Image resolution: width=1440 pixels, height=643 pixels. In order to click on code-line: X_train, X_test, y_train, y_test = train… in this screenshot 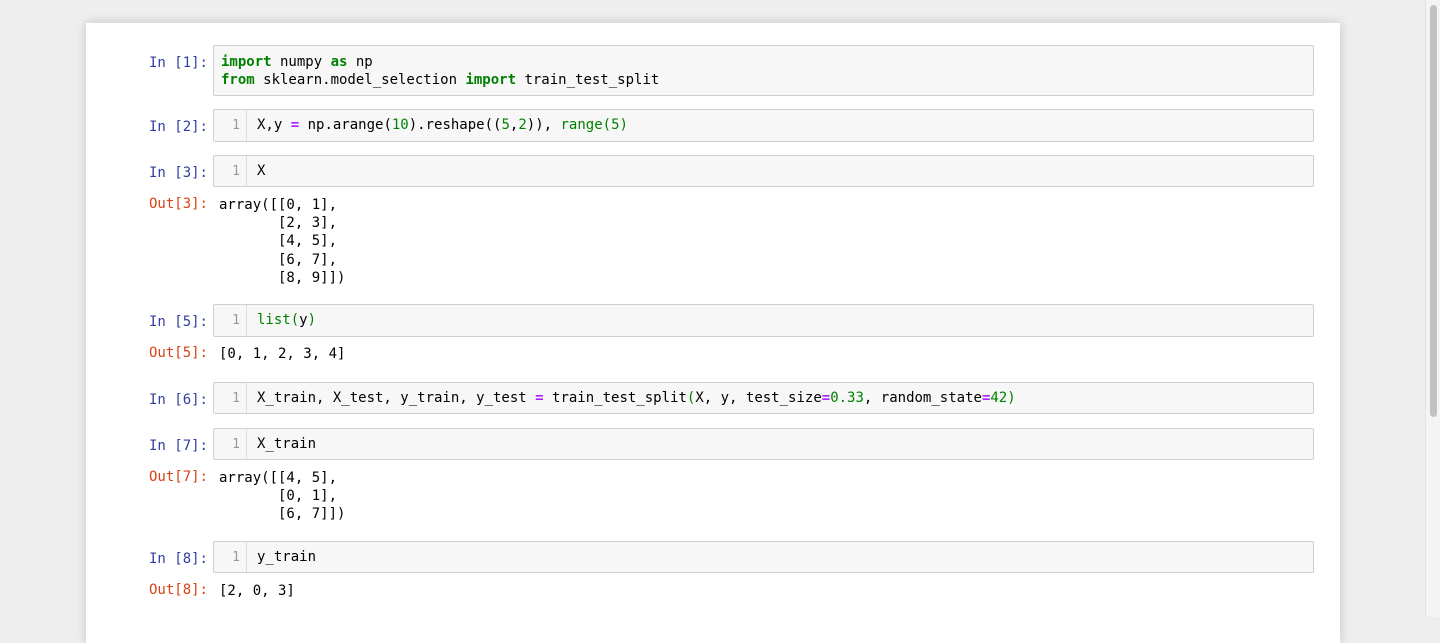, I will do `click(636, 398)`.